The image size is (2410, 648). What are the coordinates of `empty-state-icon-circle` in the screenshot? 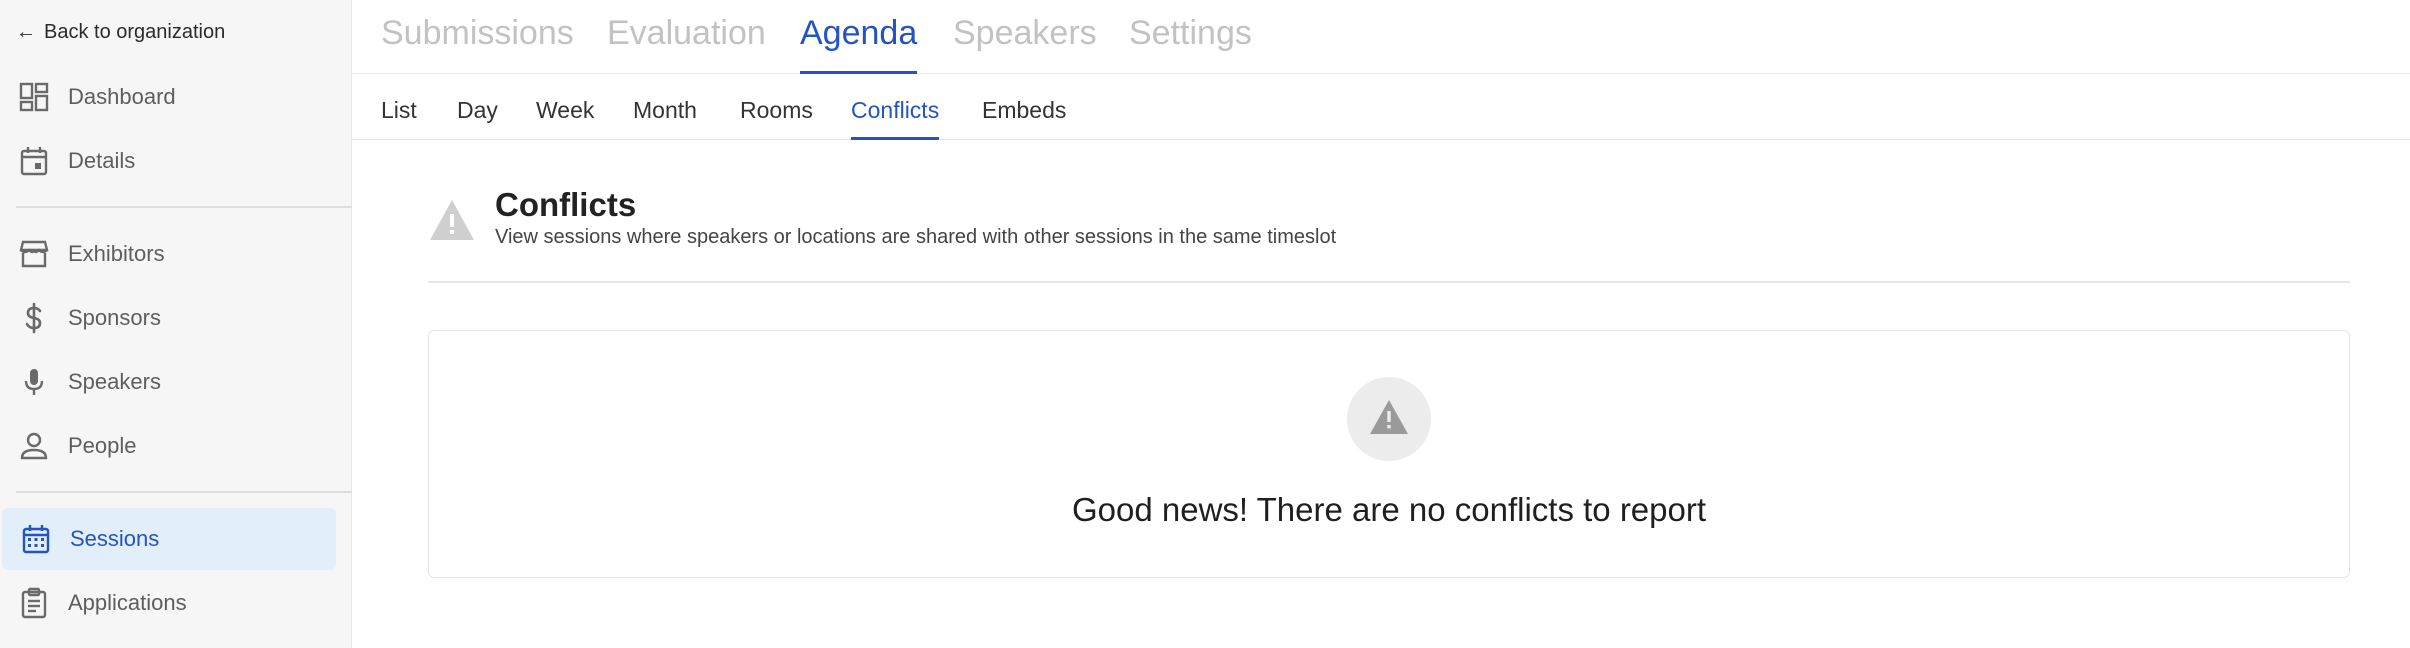 It's located at (1389, 419).